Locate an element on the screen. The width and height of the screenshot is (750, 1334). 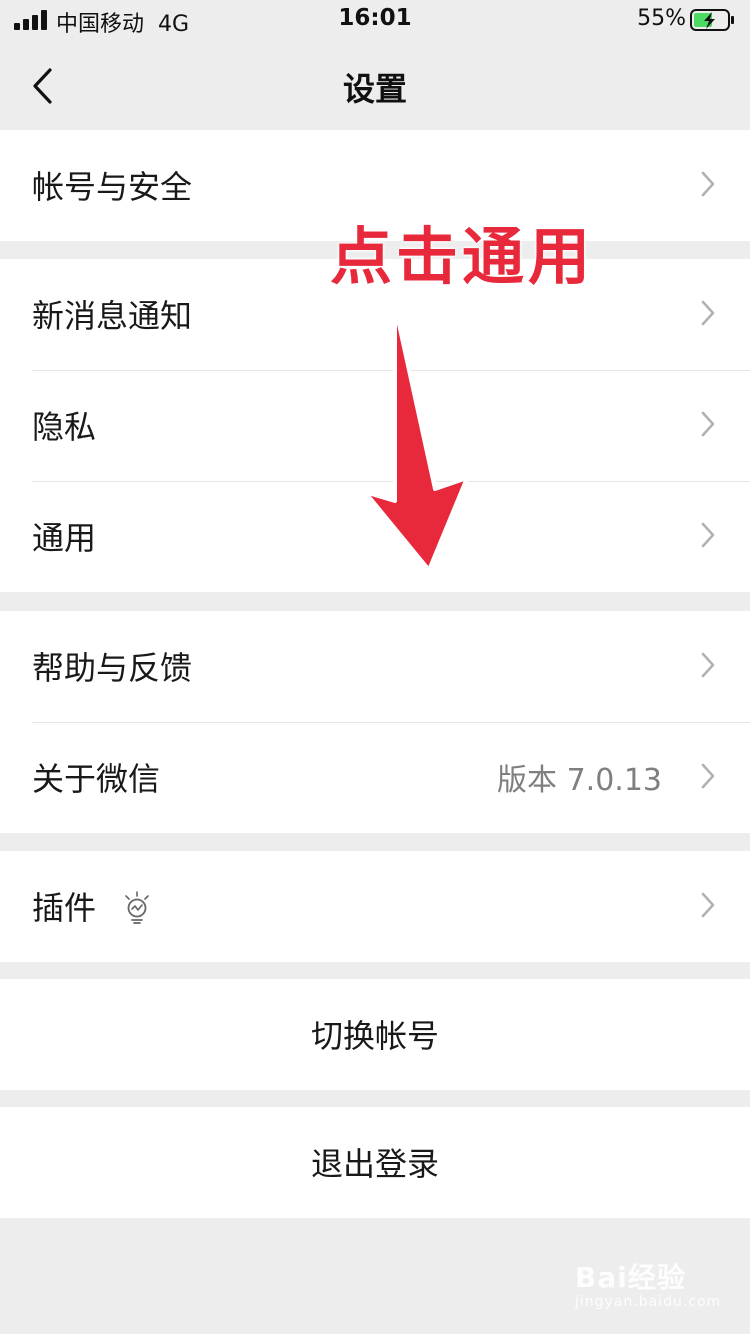
watermark-logo: Bai经验 is located at coordinates (630, 1277).